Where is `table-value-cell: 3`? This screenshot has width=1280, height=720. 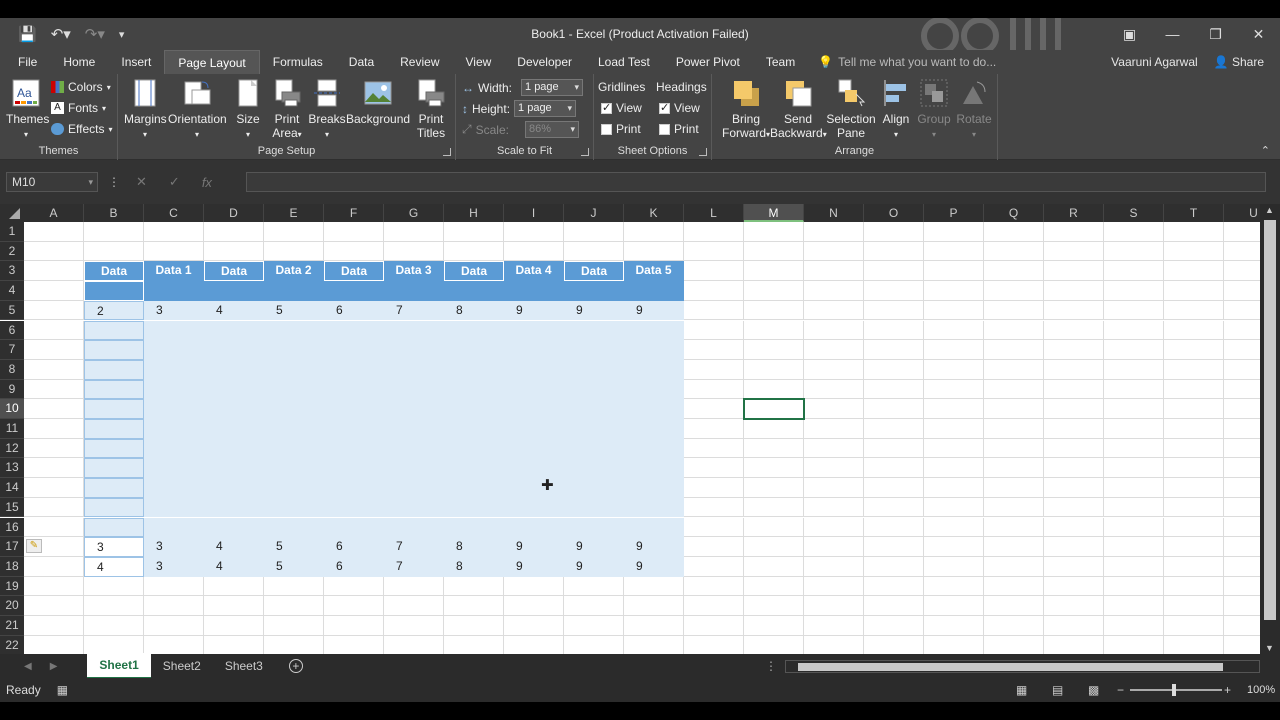
table-value-cell: 3 is located at coordinates (174, 547).